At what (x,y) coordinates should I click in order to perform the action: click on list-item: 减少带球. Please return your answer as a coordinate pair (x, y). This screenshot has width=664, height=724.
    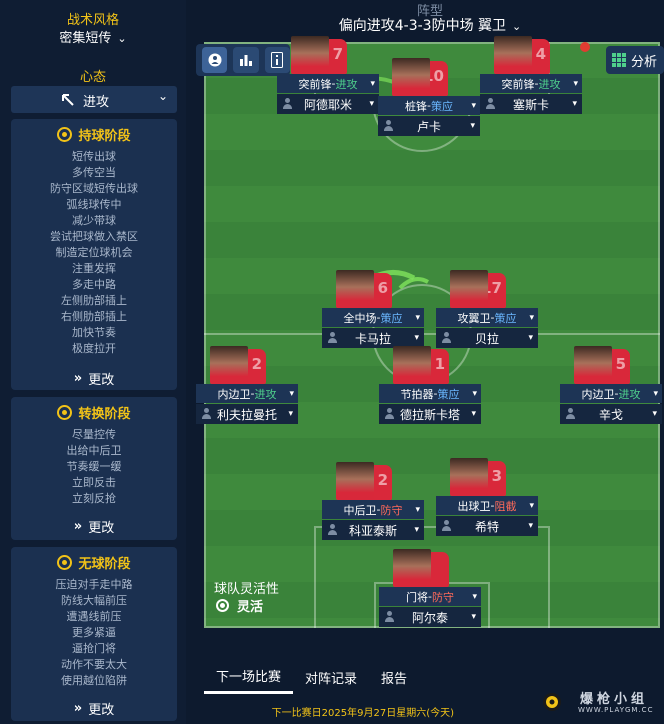
    Looking at the image, I should click on (94, 220).